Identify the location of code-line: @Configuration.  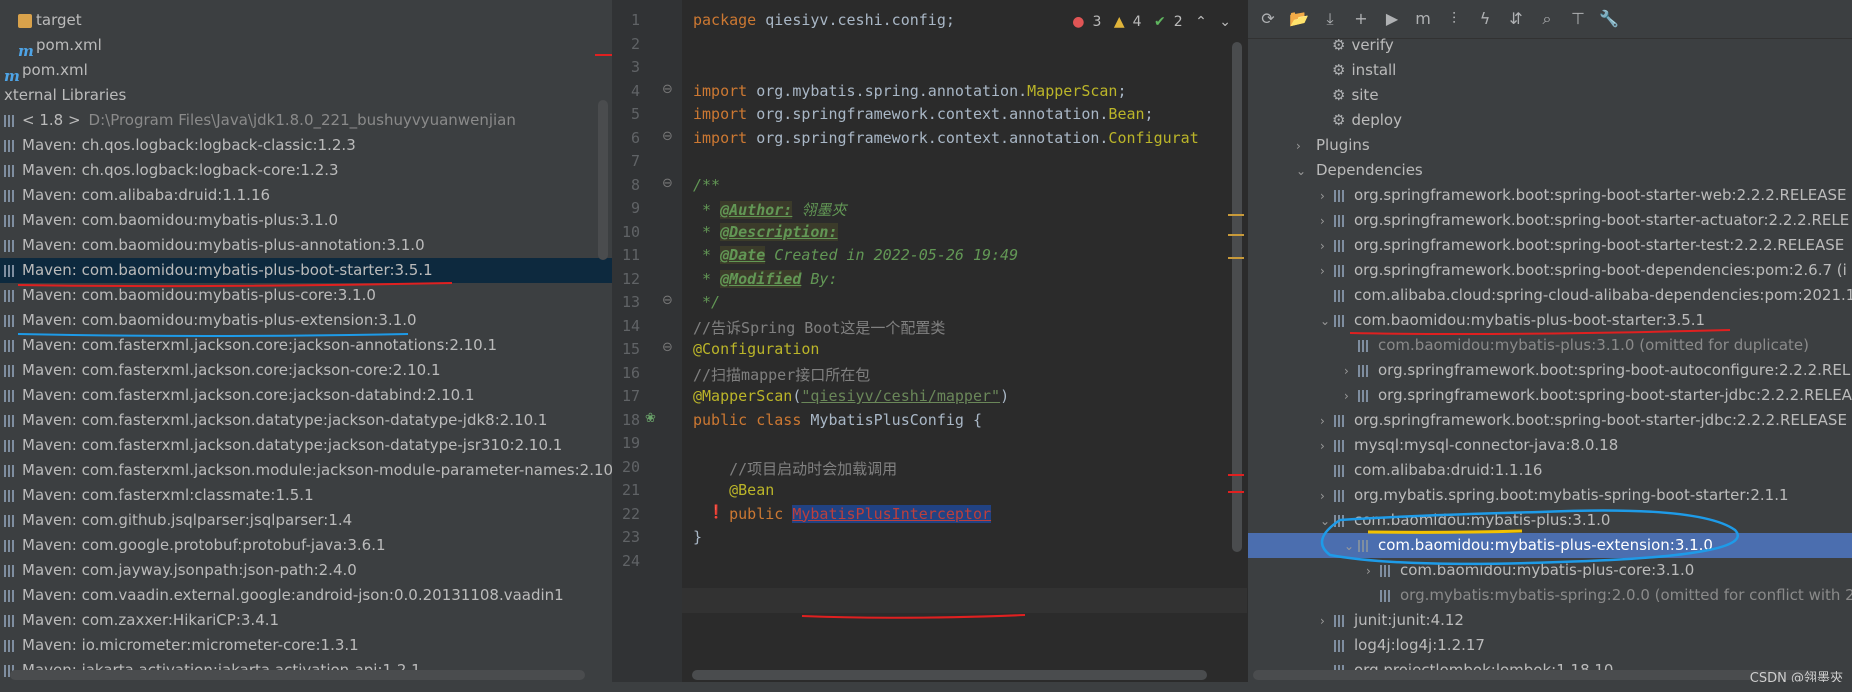
(756, 349).